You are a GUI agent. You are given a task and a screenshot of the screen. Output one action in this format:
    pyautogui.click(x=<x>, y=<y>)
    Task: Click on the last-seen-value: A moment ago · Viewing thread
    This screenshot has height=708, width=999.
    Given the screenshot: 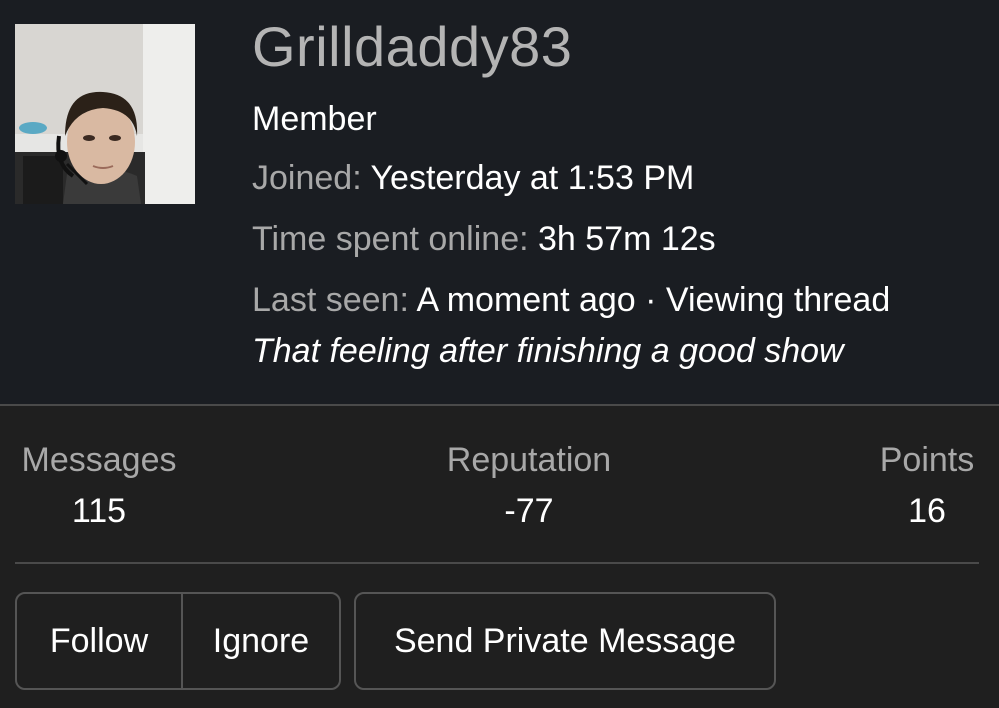 What is the action you would take?
    pyautogui.click(x=653, y=300)
    